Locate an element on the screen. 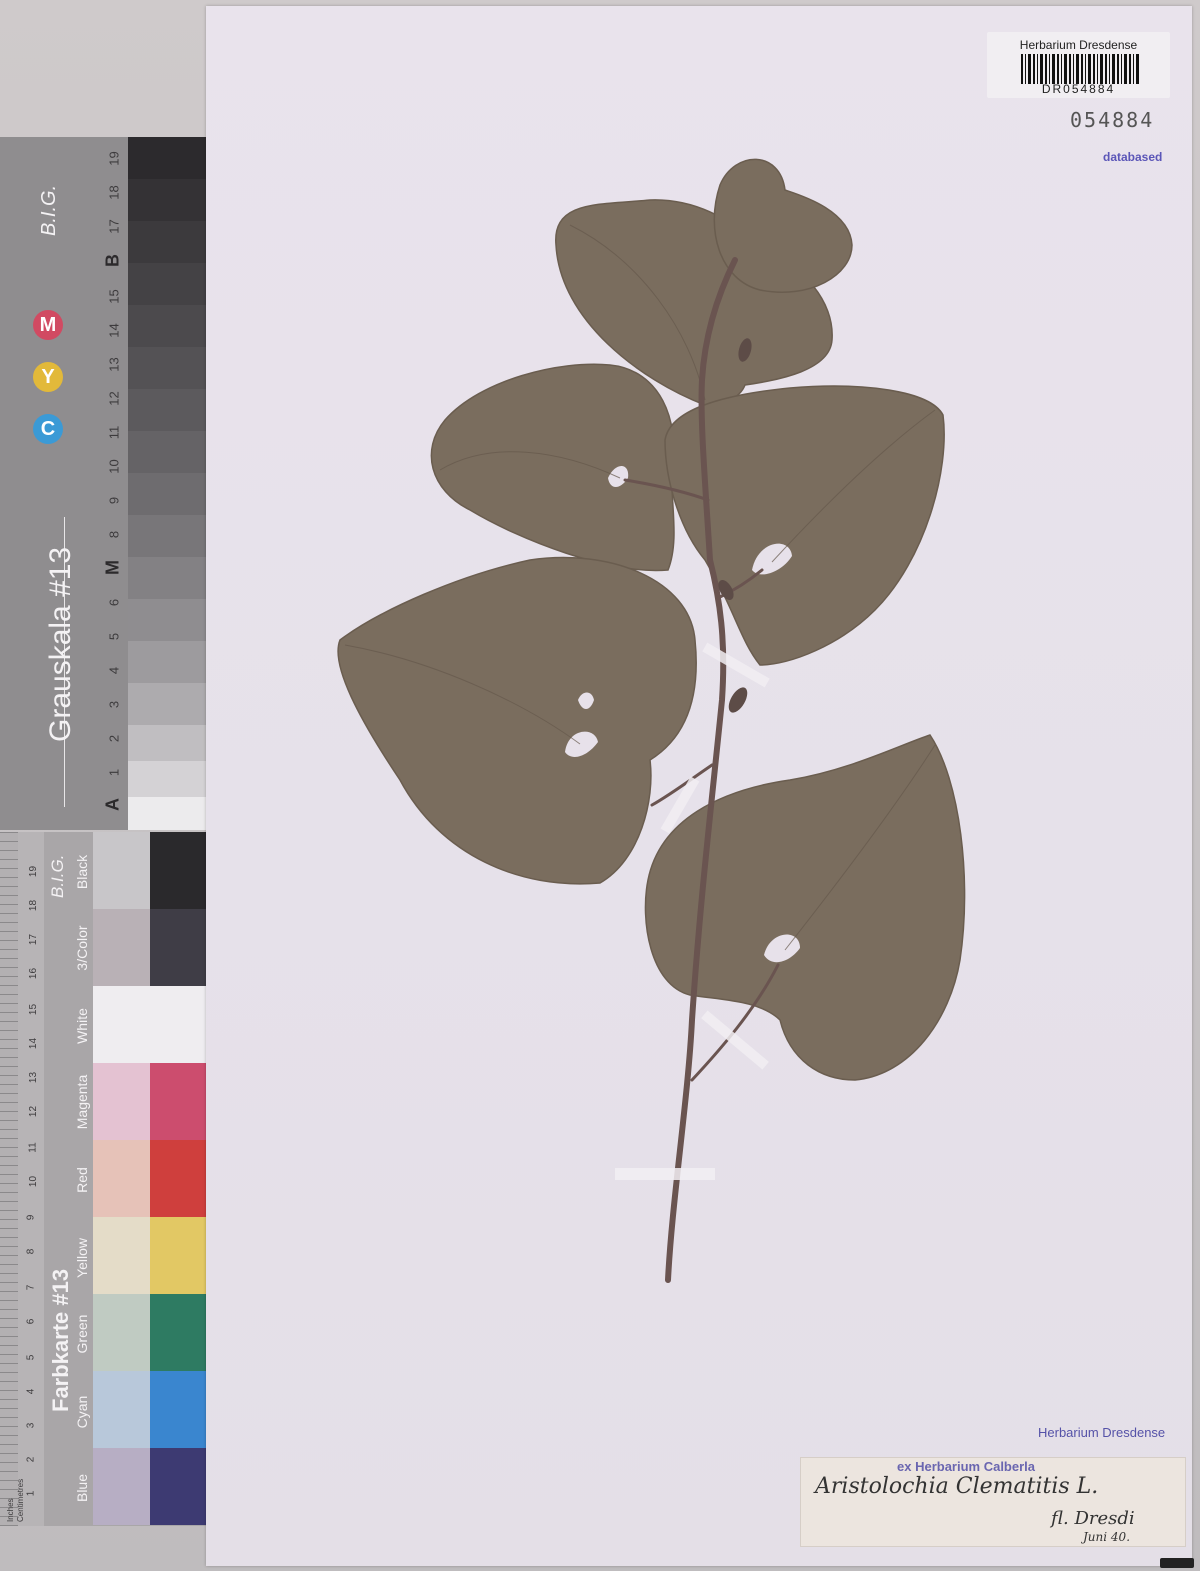 The width and height of the screenshot is (1200, 1571). leaf-middle-left is located at coordinates (517, 720).